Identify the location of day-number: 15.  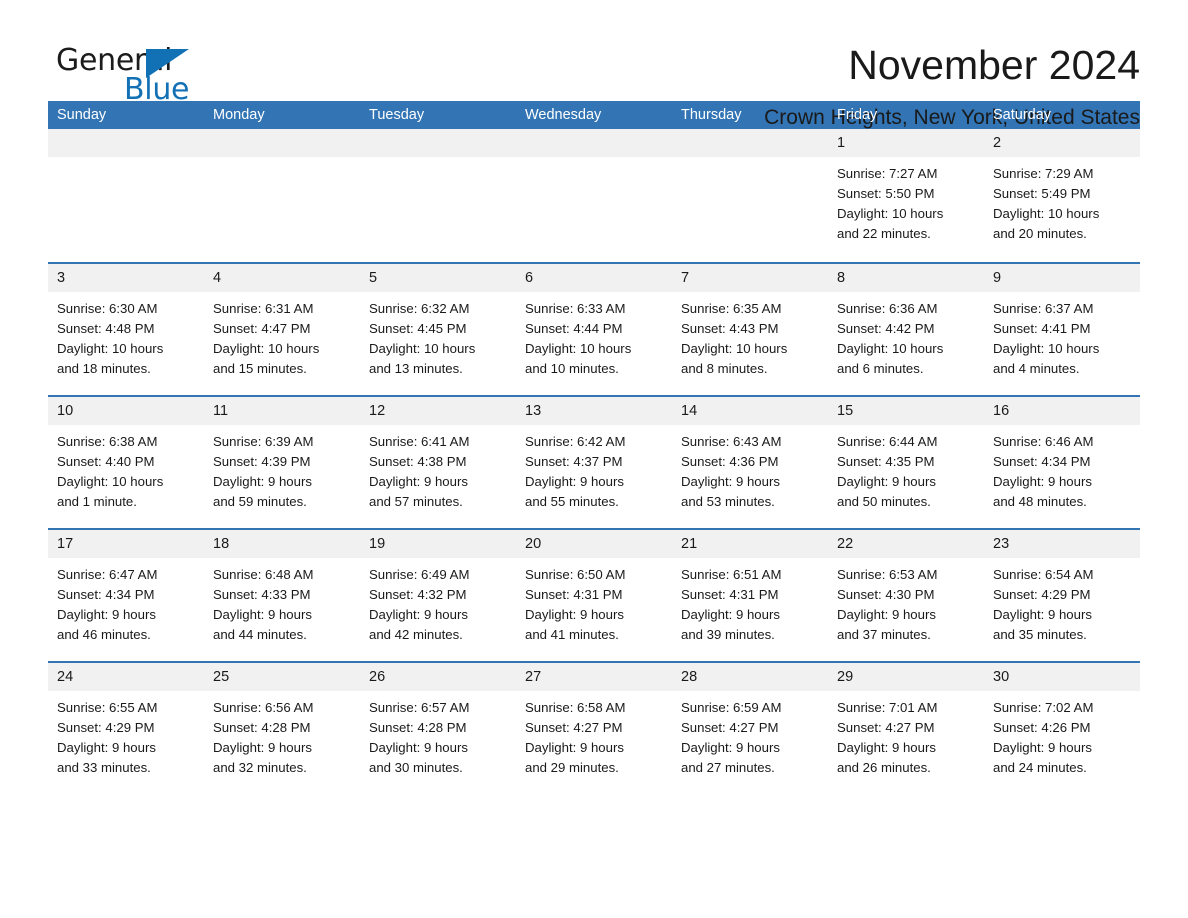
(845, 411).